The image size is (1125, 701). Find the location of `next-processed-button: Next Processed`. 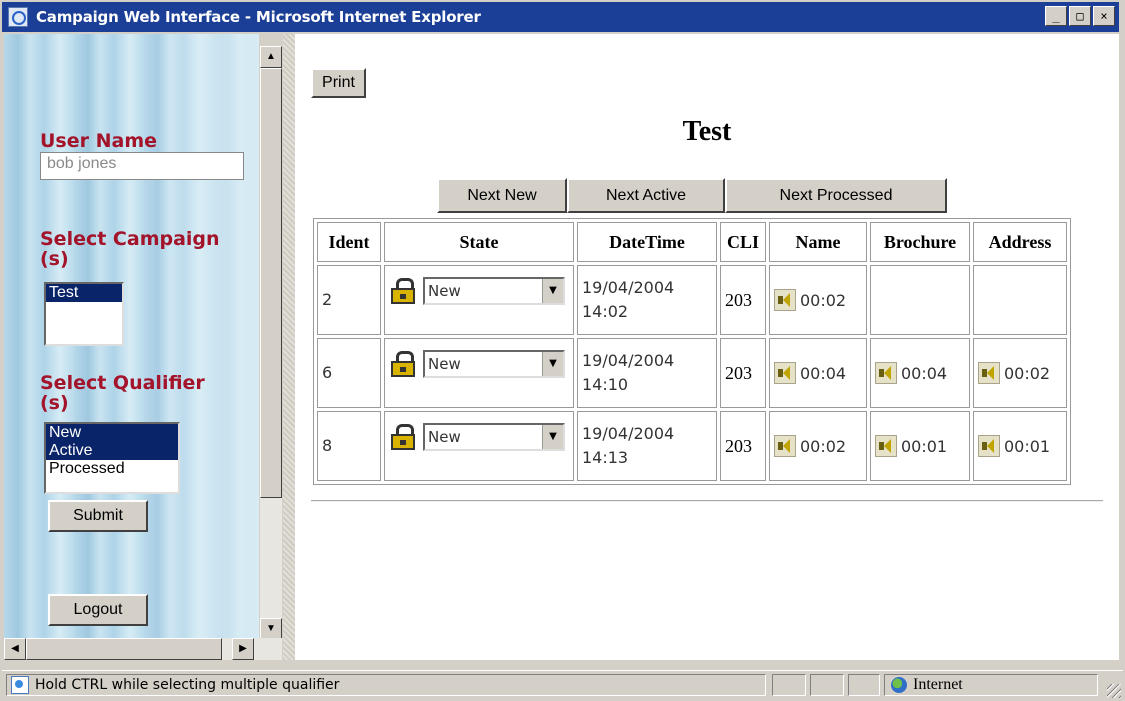

next-processed-button: Next Processed is located at coordinates (836, 195).